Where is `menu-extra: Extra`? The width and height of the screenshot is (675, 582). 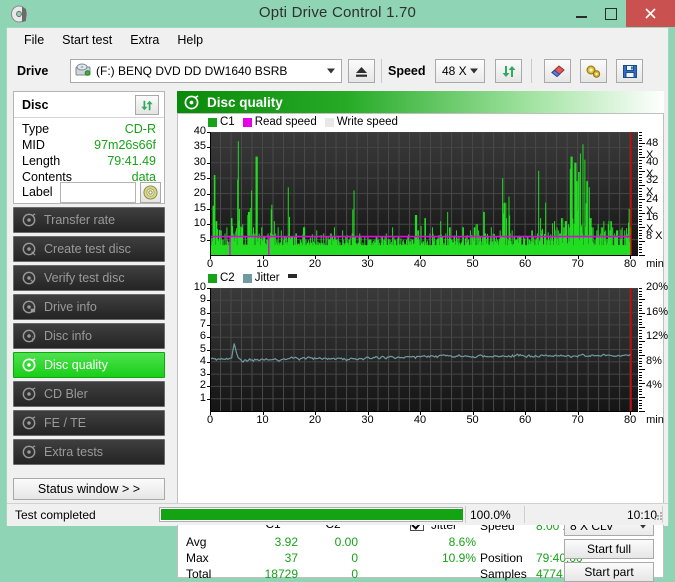 menu-extra: Extra is located at coordinates (144, 40).